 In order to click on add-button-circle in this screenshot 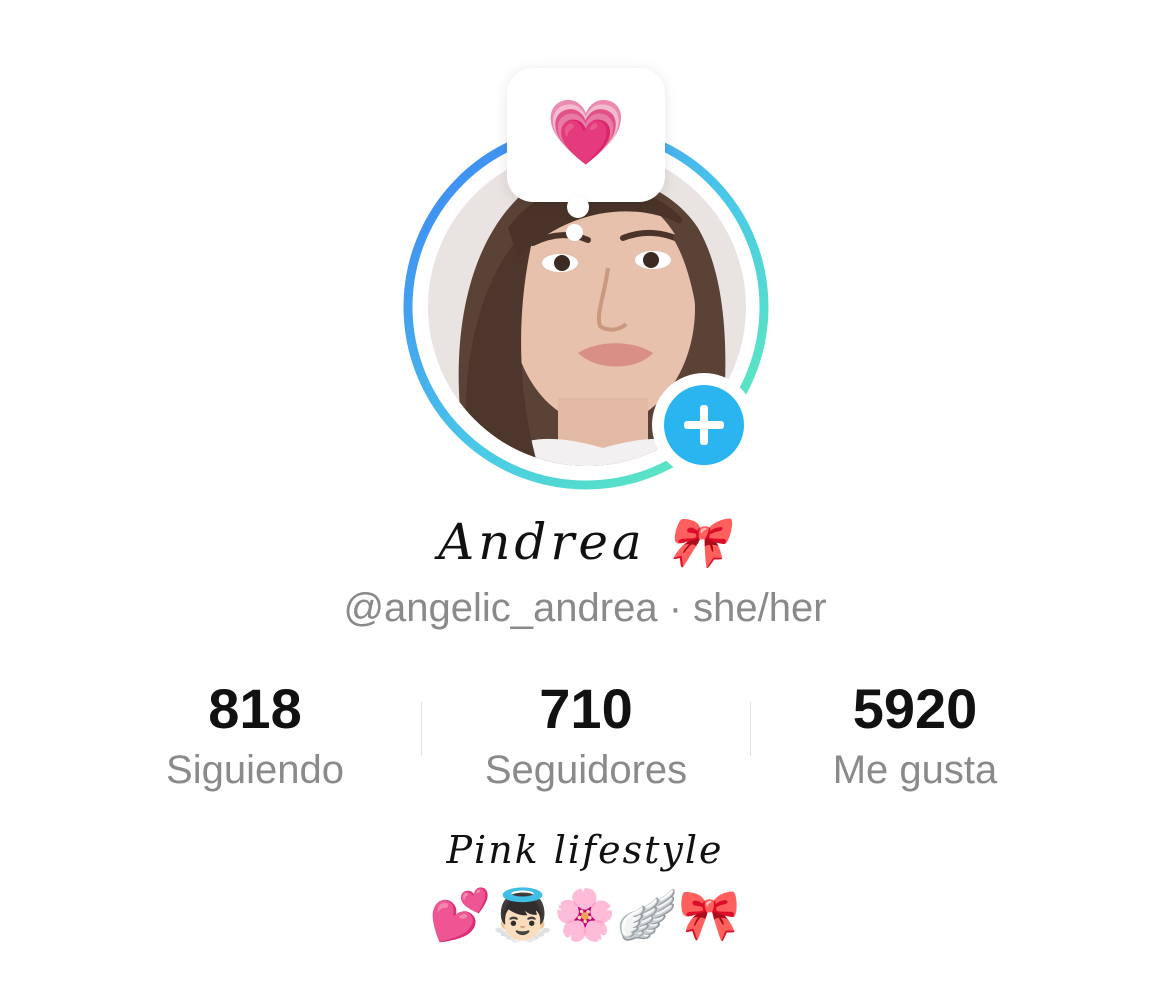, I will do `click(704, 425)`.